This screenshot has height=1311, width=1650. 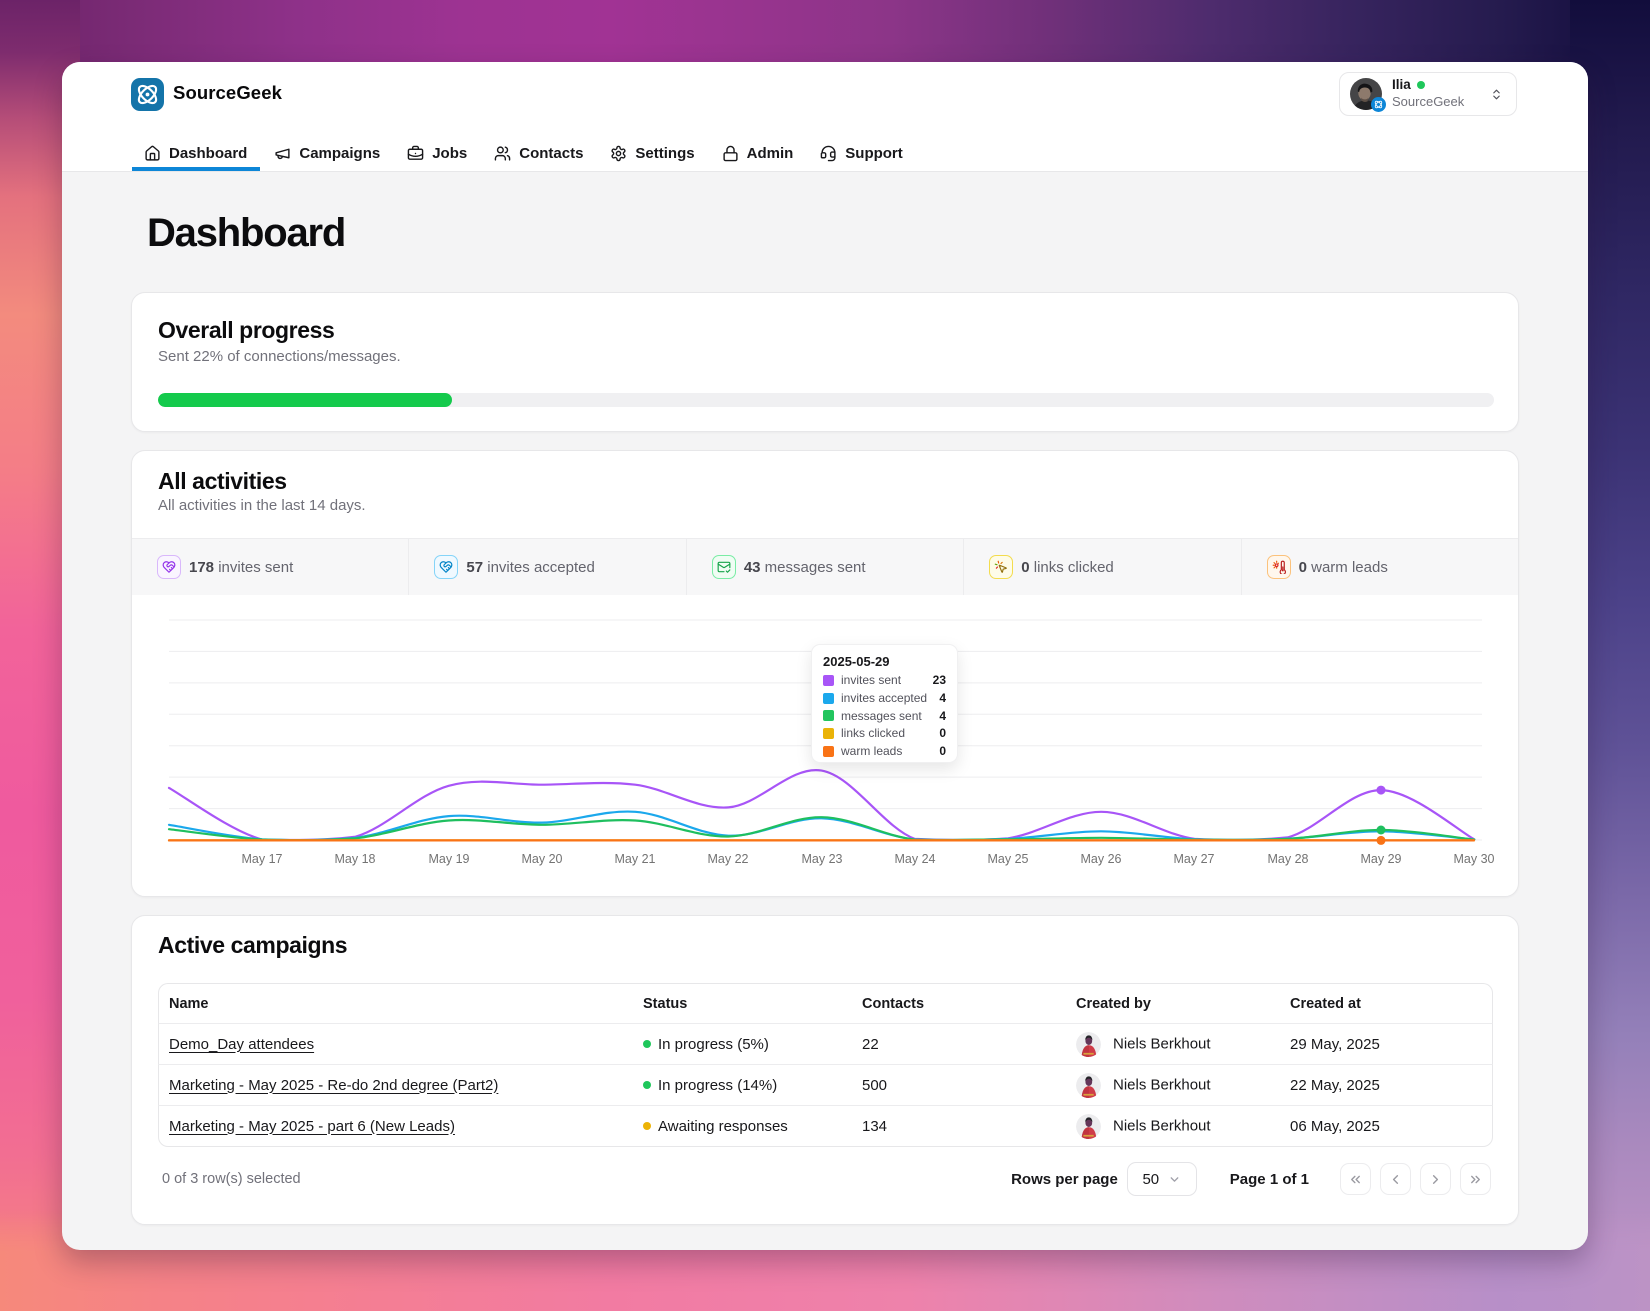 I want to click on svg-text: May 20, so click(x=542, y=859).